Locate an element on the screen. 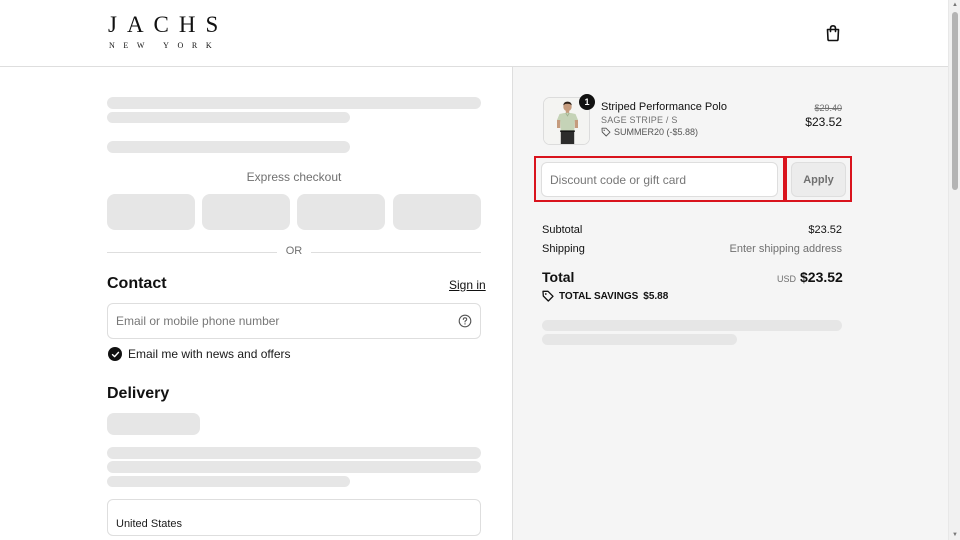 The height and width of the screenshot is (540, 960). apply-button-highlight: Apply is located at coordinates (818, 179).